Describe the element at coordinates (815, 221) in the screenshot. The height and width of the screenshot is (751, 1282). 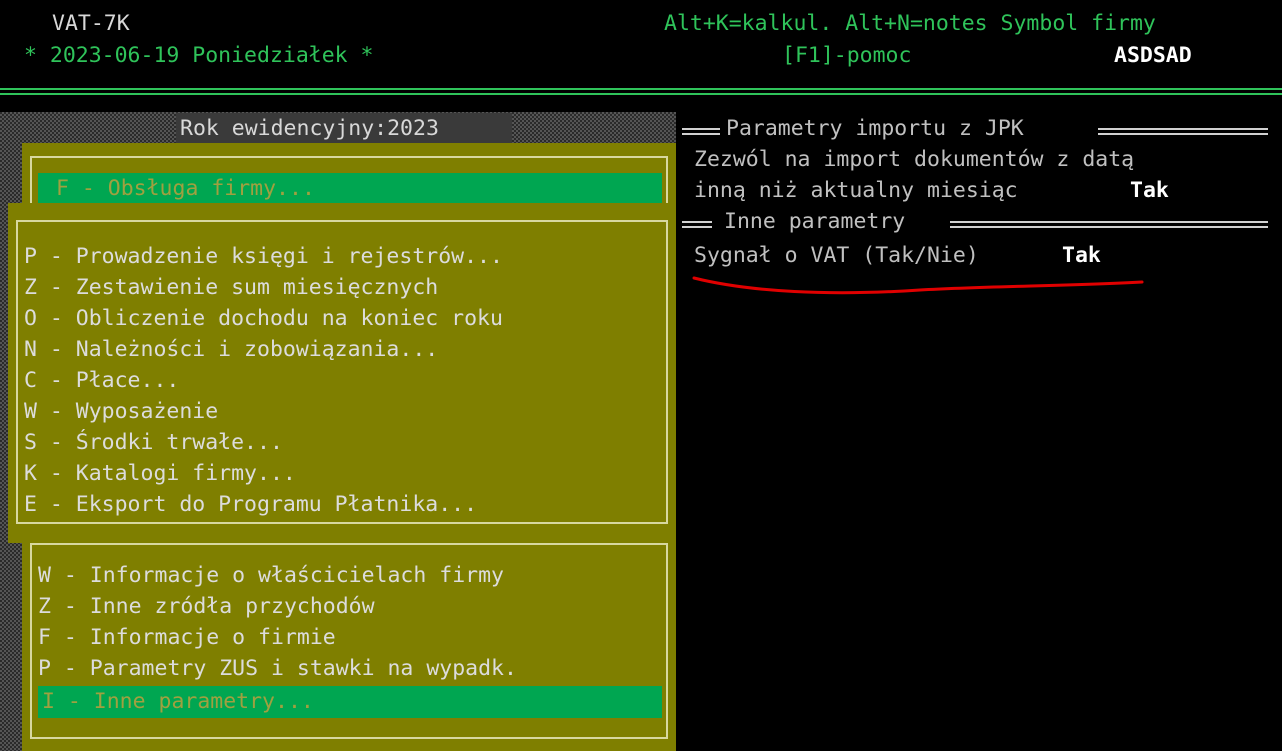
I see `other-params-title: Inne parametry` at that location.